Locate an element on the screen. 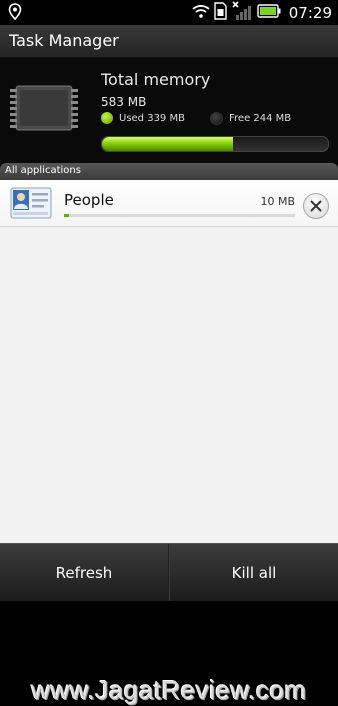 Image resolution: width=338 pixels, height=706 pixels. bottom-toolbar: Refresh Kill all is located at coordinates (169, 572).